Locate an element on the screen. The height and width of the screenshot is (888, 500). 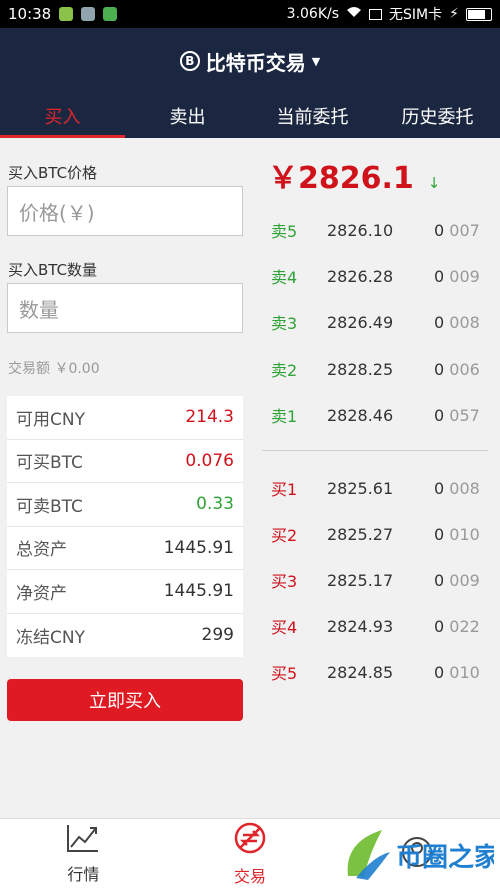
chart-icon is located at coordinates (83, 840).